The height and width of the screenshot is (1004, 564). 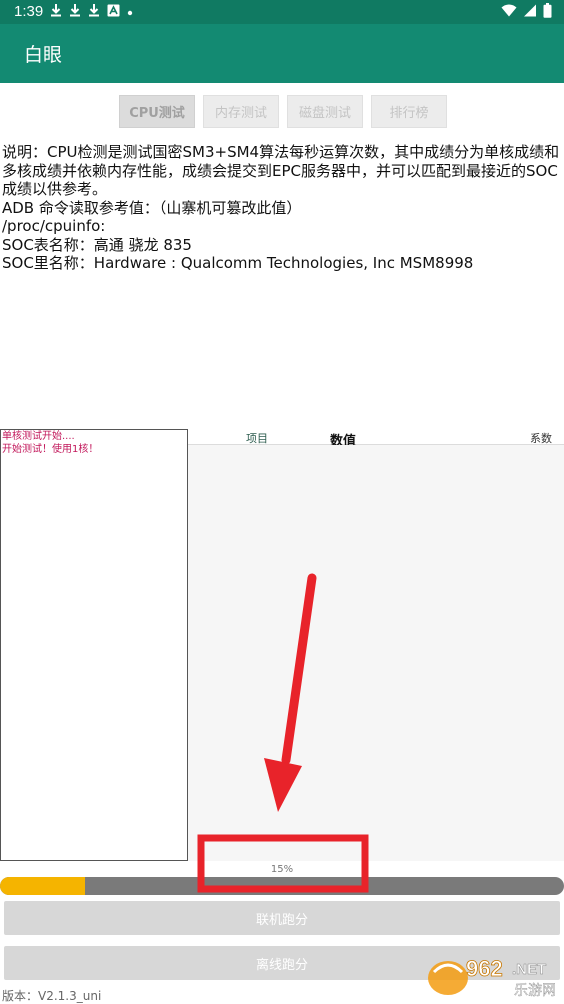 What do you see at coordinates (157, 111) in the screenshot?
I see `tab-cpu-test: CPU测试` at bounding box center [157, 111].